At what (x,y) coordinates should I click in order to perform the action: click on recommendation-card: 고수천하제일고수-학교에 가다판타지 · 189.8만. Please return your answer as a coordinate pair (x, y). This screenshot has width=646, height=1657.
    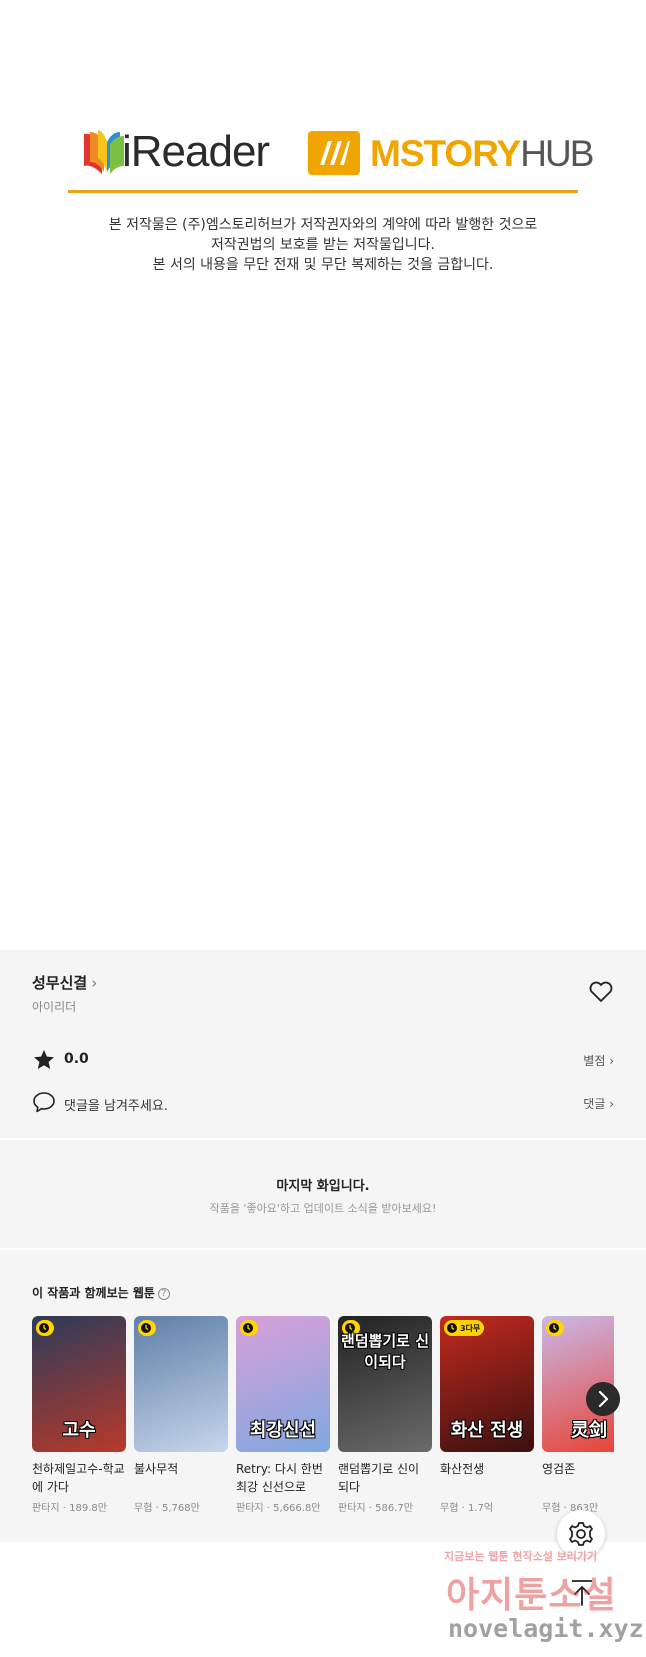
    Looking at the image, I should click on (79, 1415).